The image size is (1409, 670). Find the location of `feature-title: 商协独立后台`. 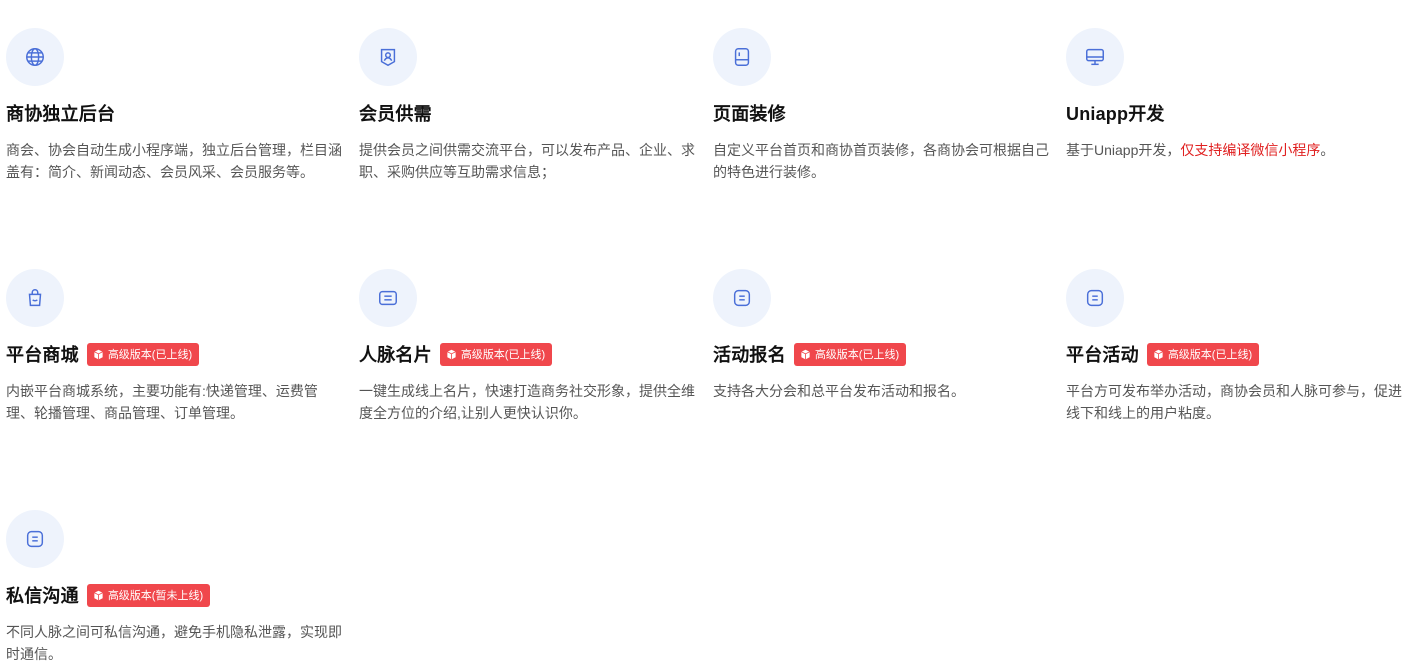

feature-title: 商协独立后台 is located at coordinates (61, 114).